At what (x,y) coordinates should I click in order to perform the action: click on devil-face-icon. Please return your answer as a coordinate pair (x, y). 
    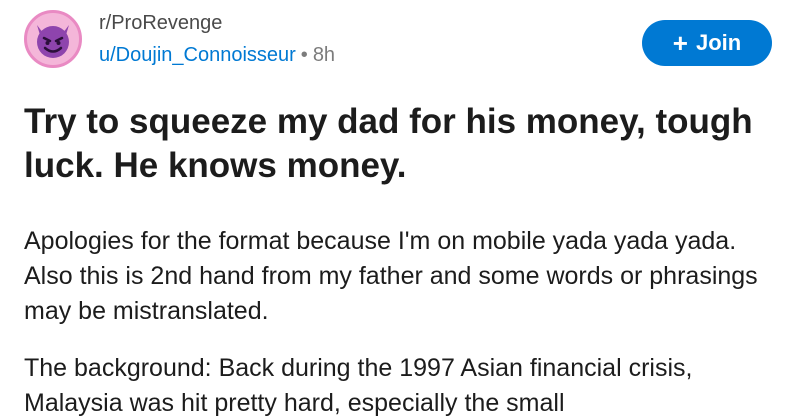
    Looking at the image, I should click on (53, 41).